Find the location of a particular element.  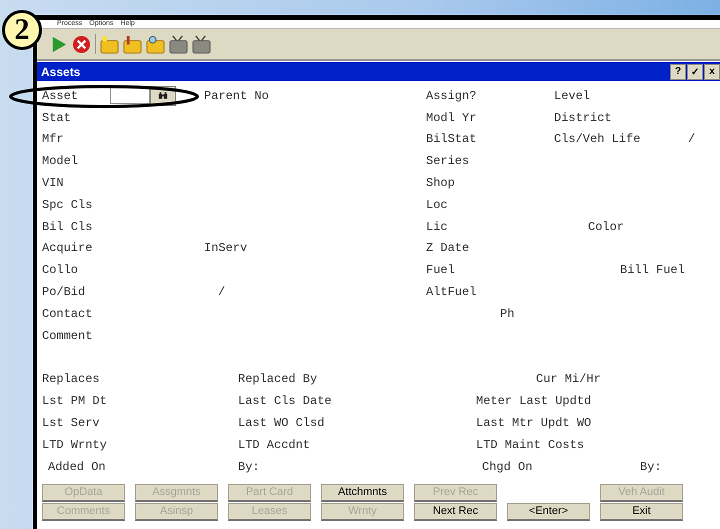

field-label: LTD Wrnty is located at coordinates (74, 445).